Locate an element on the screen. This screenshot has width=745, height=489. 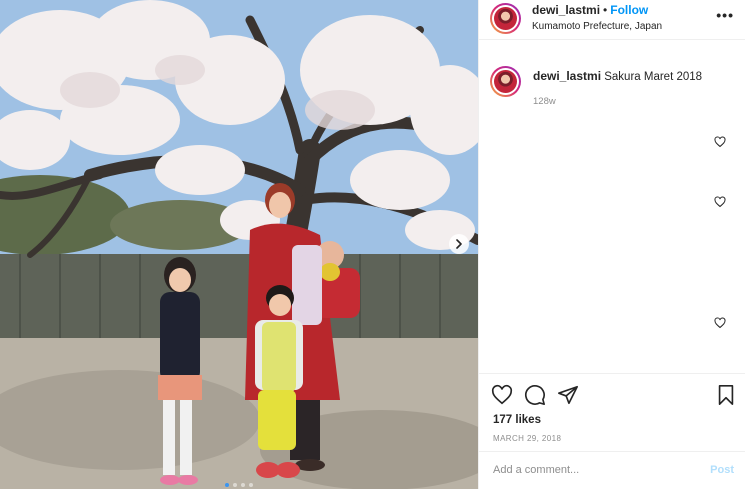
post-date: MARCH 29, 2018 is located at coordinates (527, 438).